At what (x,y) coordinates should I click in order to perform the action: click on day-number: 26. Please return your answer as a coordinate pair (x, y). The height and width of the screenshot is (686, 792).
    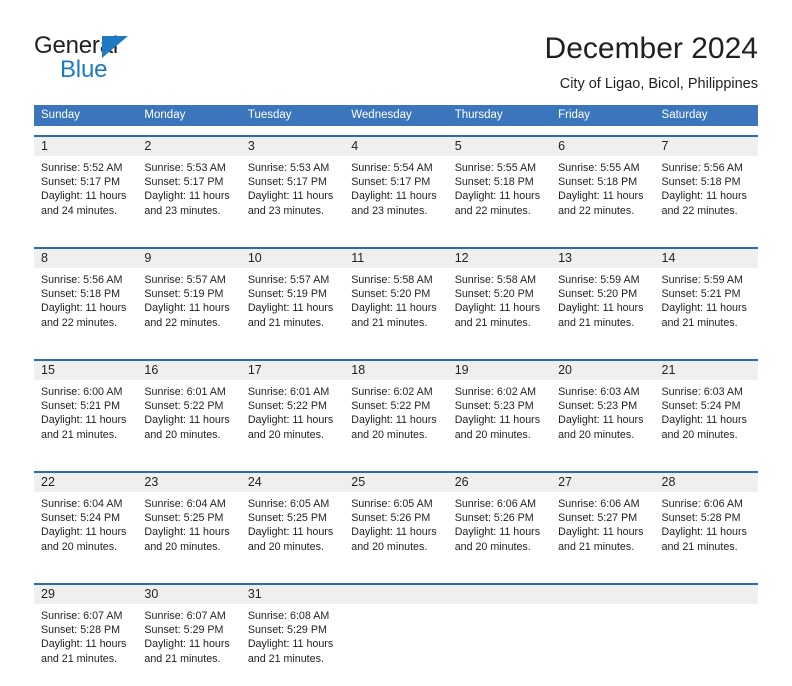
    Looking at the image, I should click on (499, 482).